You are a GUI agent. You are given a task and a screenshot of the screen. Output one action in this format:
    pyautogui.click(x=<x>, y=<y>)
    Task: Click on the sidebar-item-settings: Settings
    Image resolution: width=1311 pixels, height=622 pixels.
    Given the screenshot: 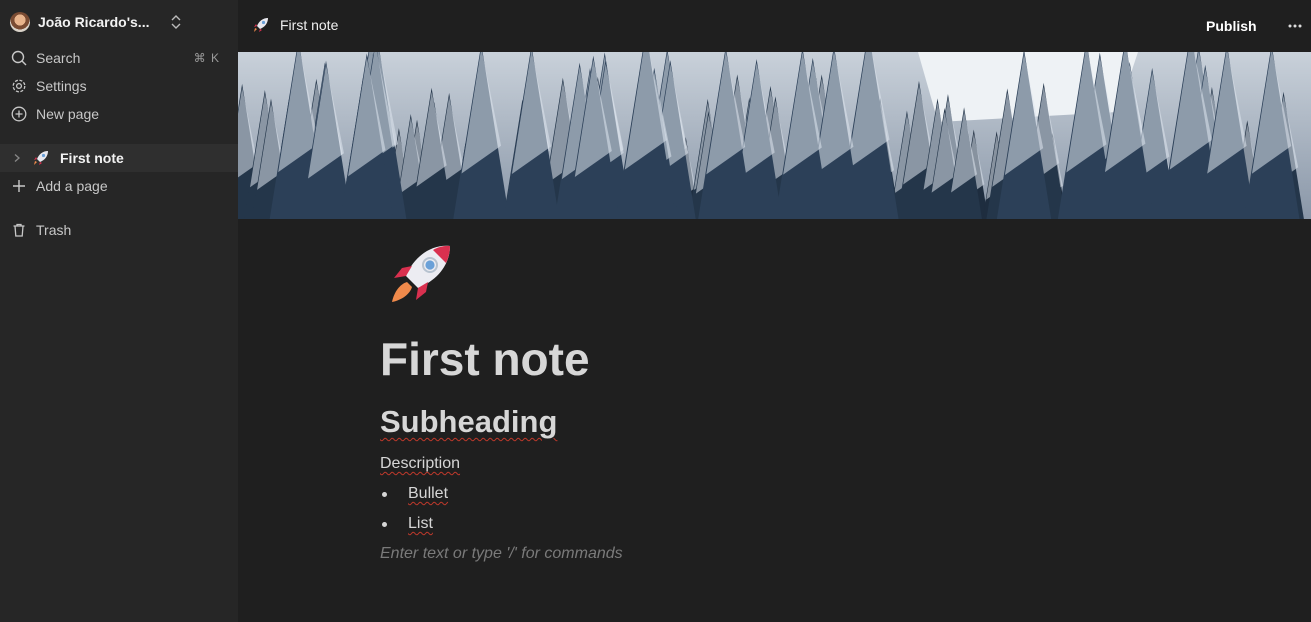 What is the action you would take?
    pyautogui.click(x=119, y=86)
    